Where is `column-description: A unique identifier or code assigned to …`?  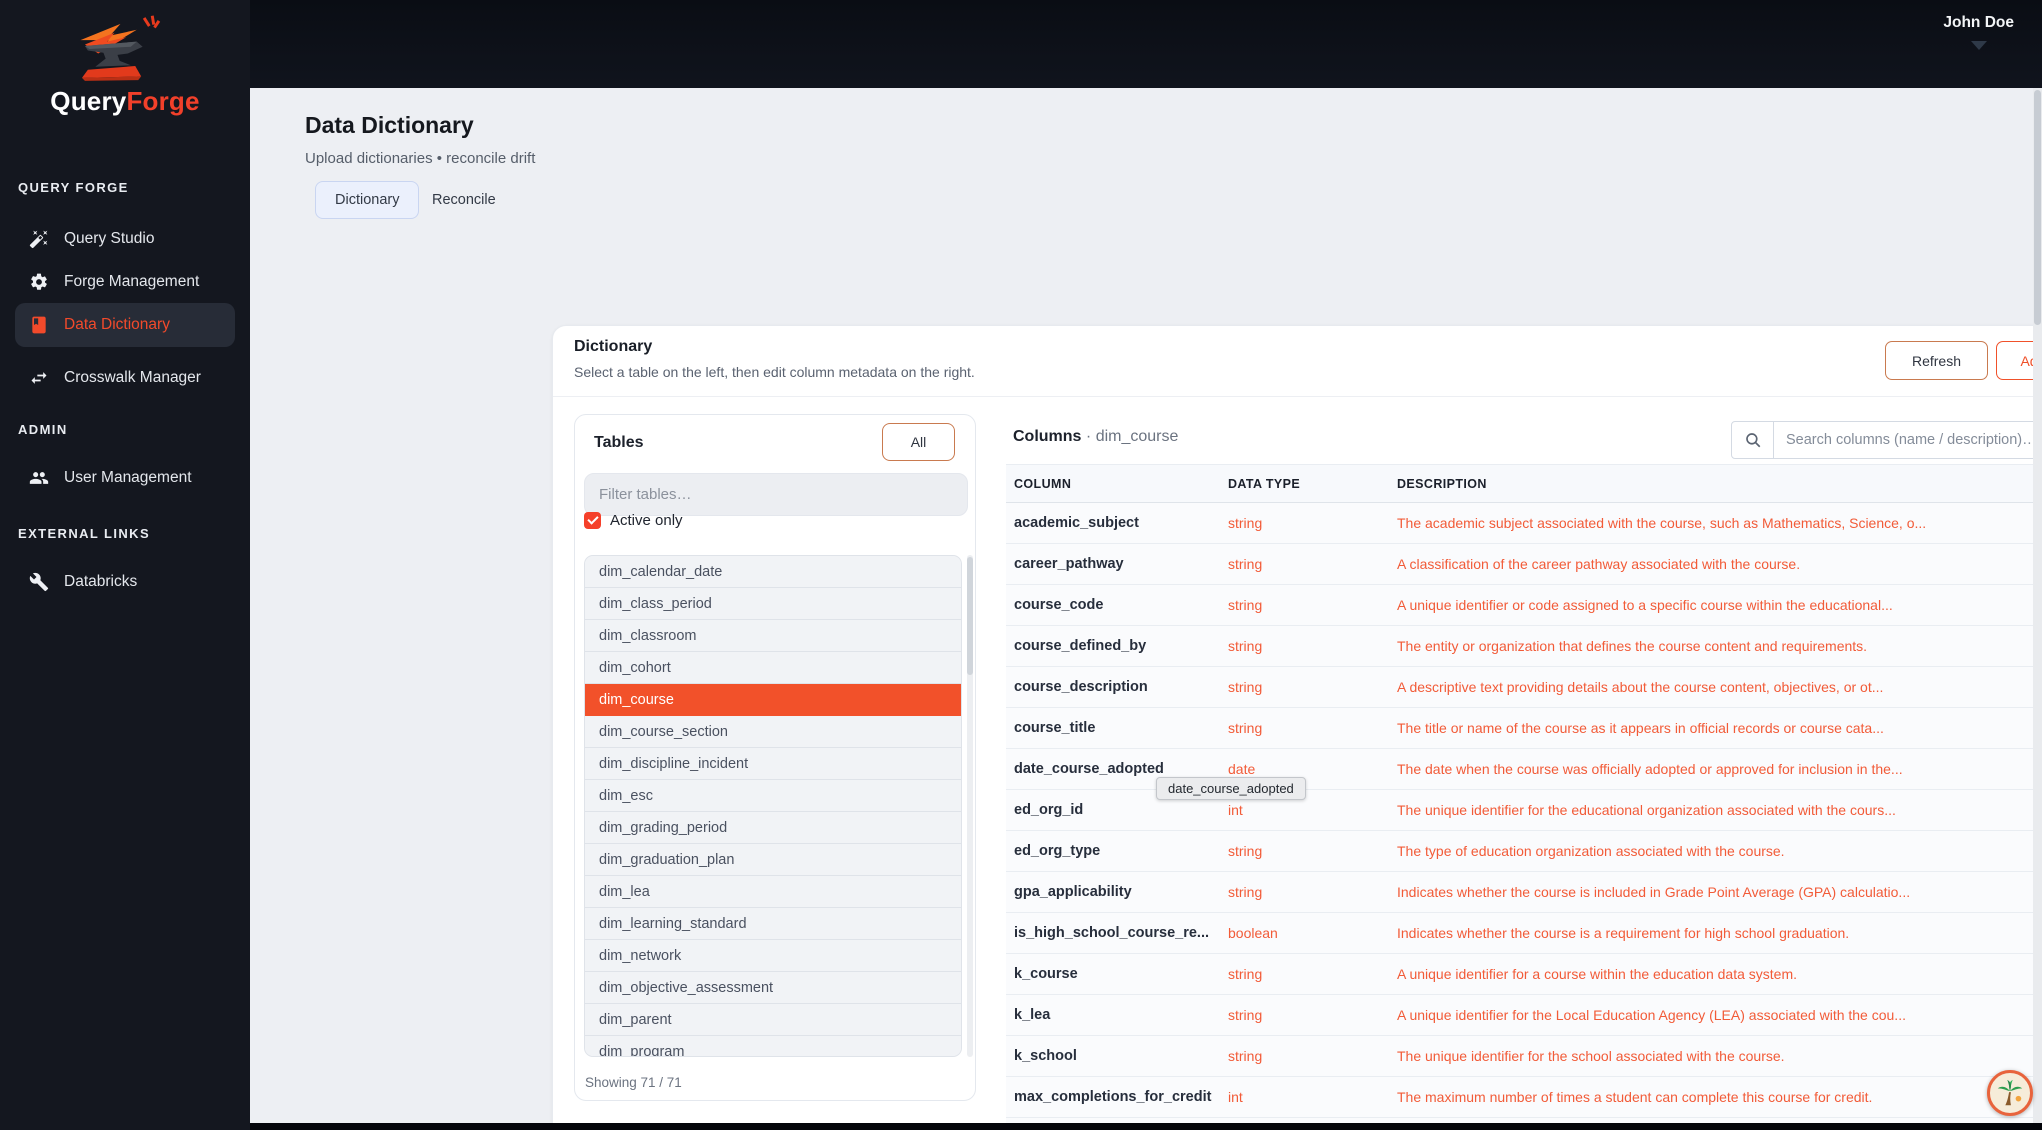 column-description: A unique identifier or code assigned to … is located at coordinates (1719, 605).